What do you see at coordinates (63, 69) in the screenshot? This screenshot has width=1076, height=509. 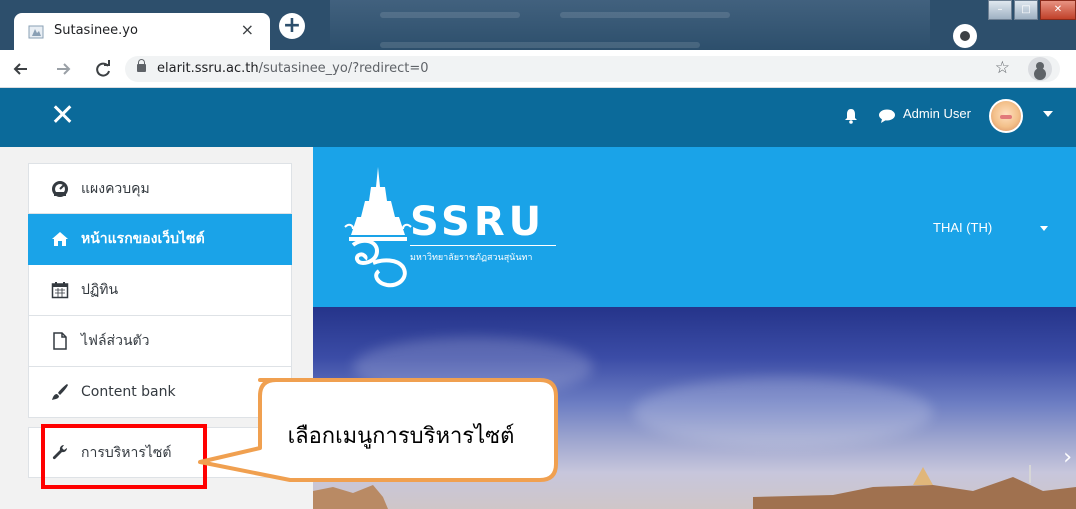 I see `forward-arrow-icon` at bounding box center [63, 69].